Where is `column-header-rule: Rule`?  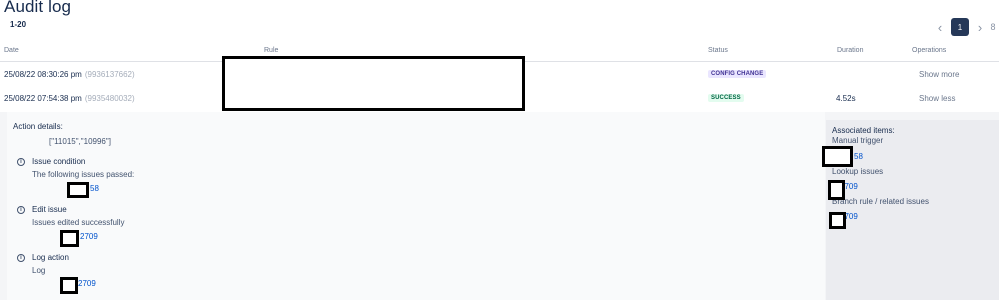
column-header-rule: Rule is located at coordinates (271, 50).